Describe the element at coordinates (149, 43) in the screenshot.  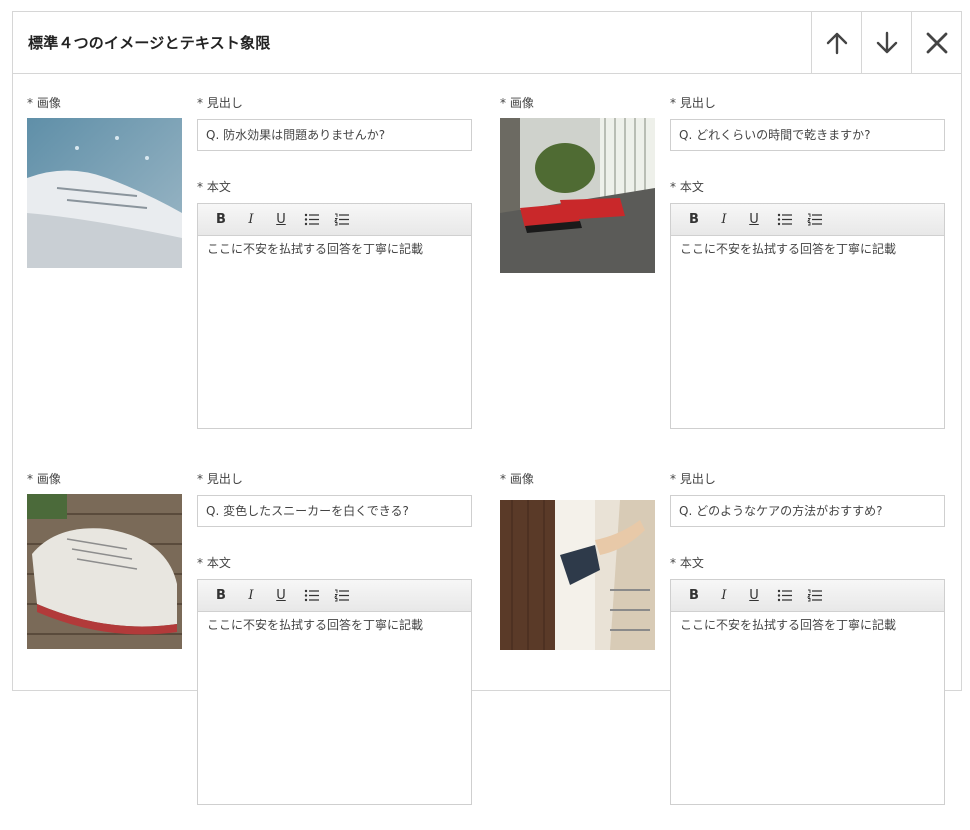
I see `panel-title: 標準４つのイメージとテキスト象限` at that location.